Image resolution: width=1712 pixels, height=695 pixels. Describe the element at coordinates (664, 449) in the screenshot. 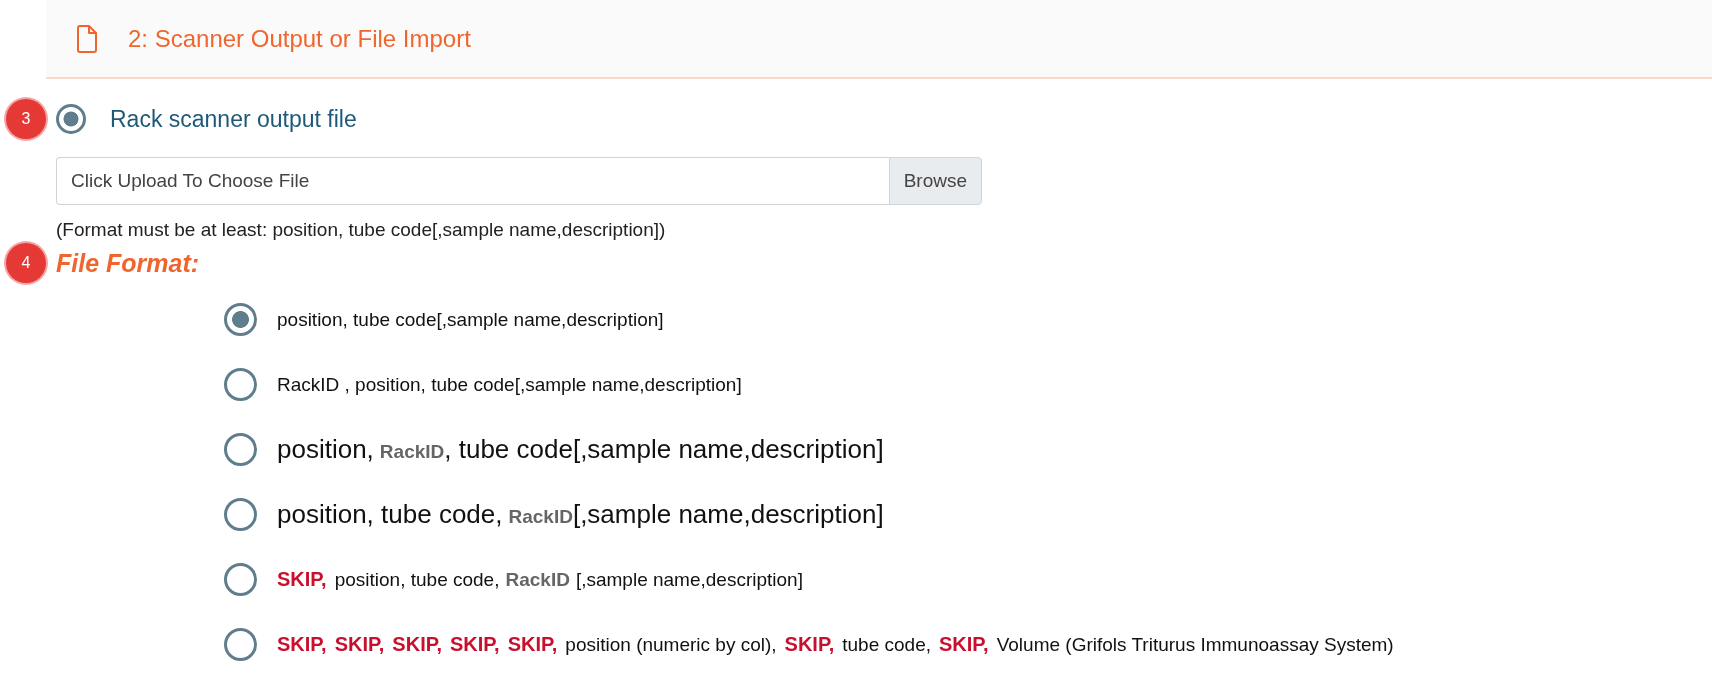

I see `option-text: , tube code[,sample name,description]` at that location.